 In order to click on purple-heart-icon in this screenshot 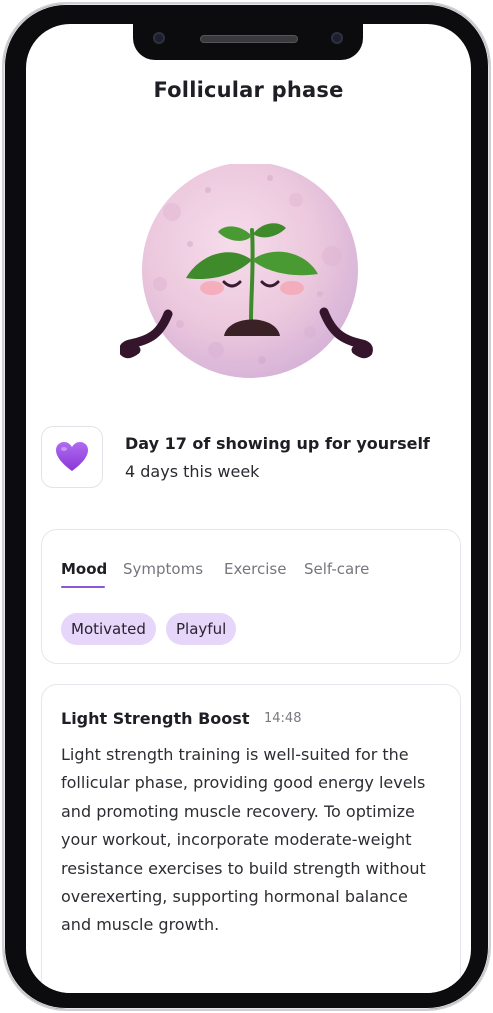, I will do `click(72, 456)`.